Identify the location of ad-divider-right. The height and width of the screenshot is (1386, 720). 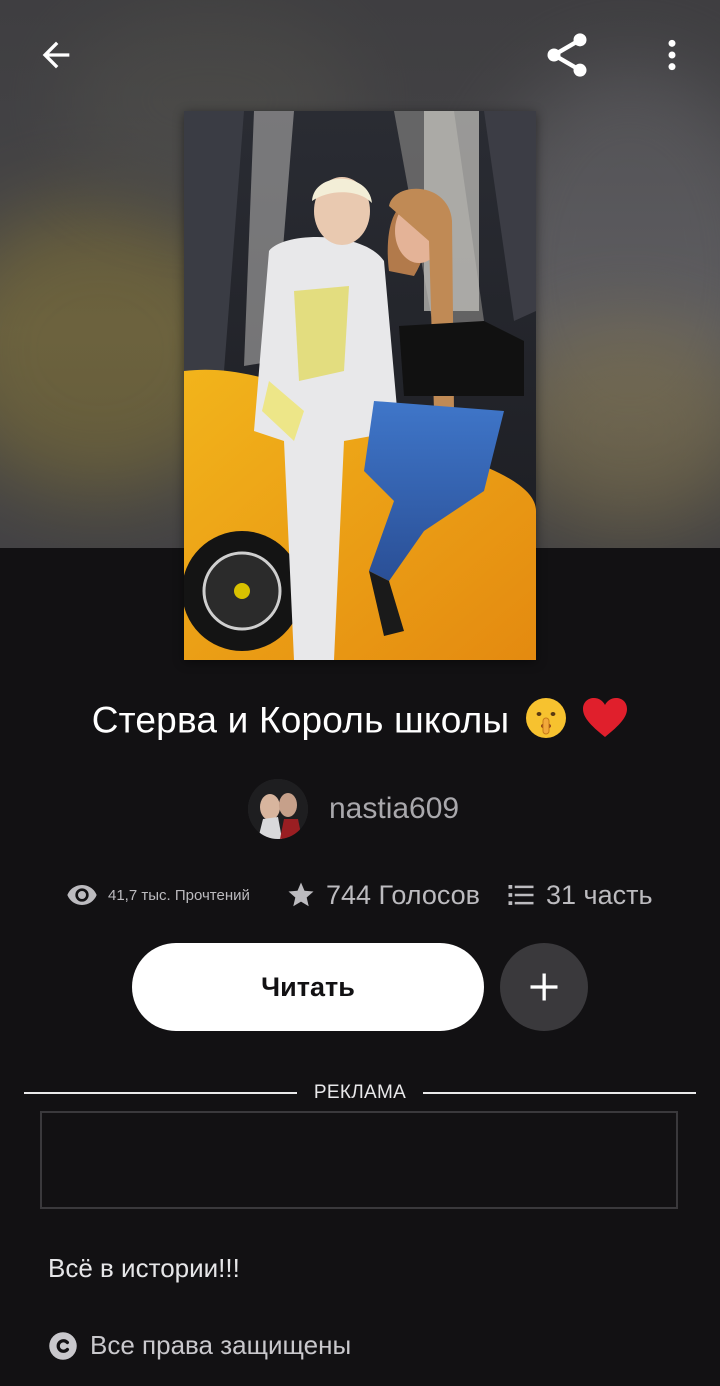
(559, 1093).